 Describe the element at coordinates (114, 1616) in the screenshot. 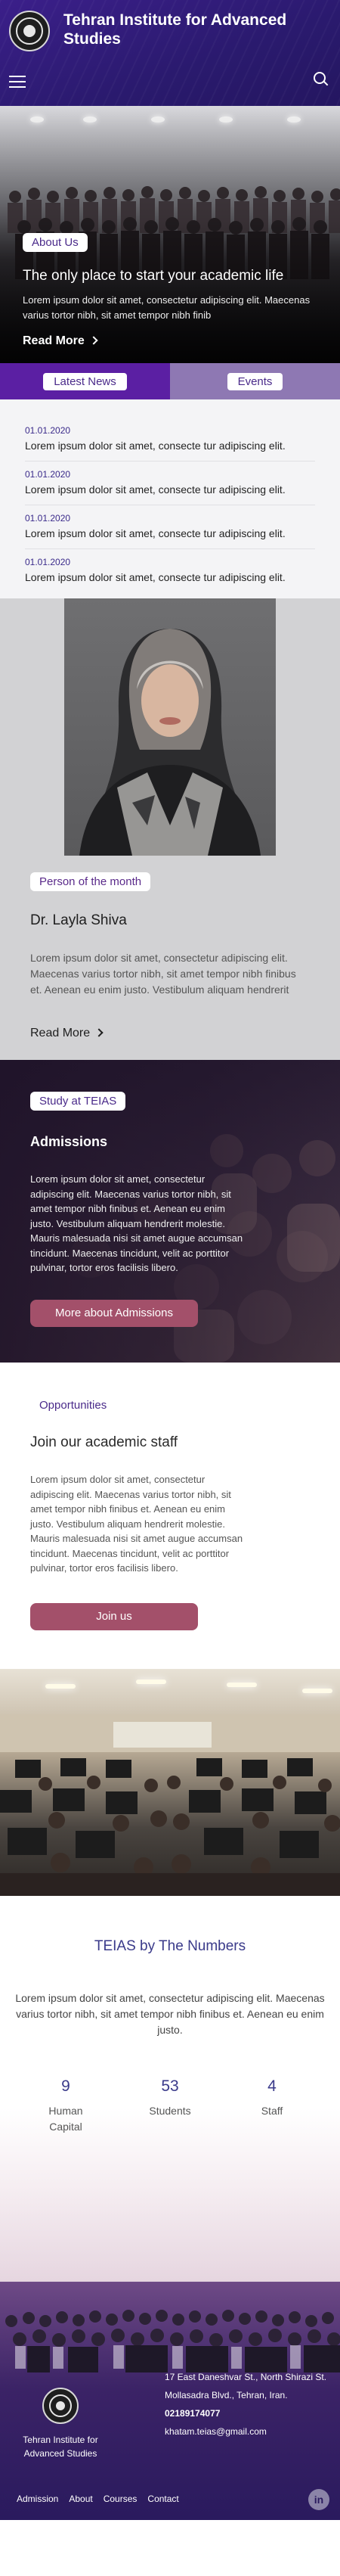

I see `join-us-button: Join us` at that location.